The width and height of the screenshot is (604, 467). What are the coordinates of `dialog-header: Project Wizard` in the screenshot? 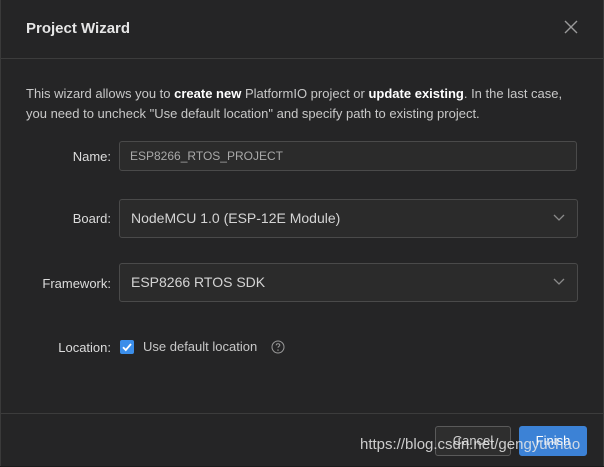 It's located at (302, 29).